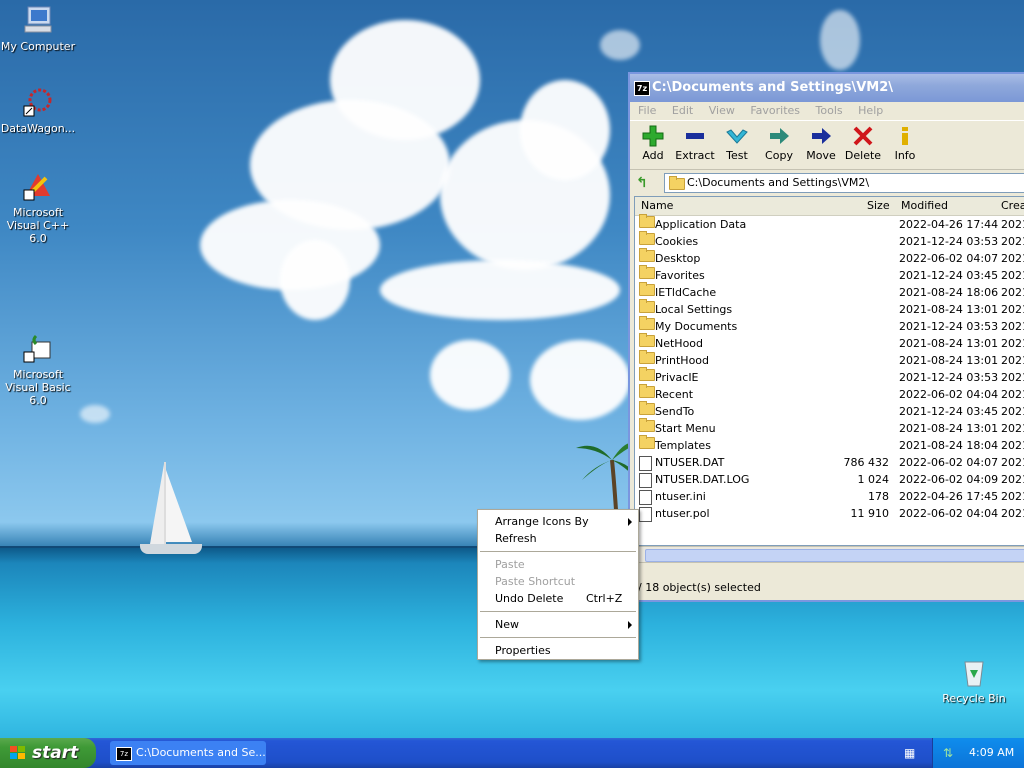 The height and width of the screenshot is (768, 1024). Describe the element at coordinates (779, 143) in the screenshot. I see `copy-button: Copy` at that location.